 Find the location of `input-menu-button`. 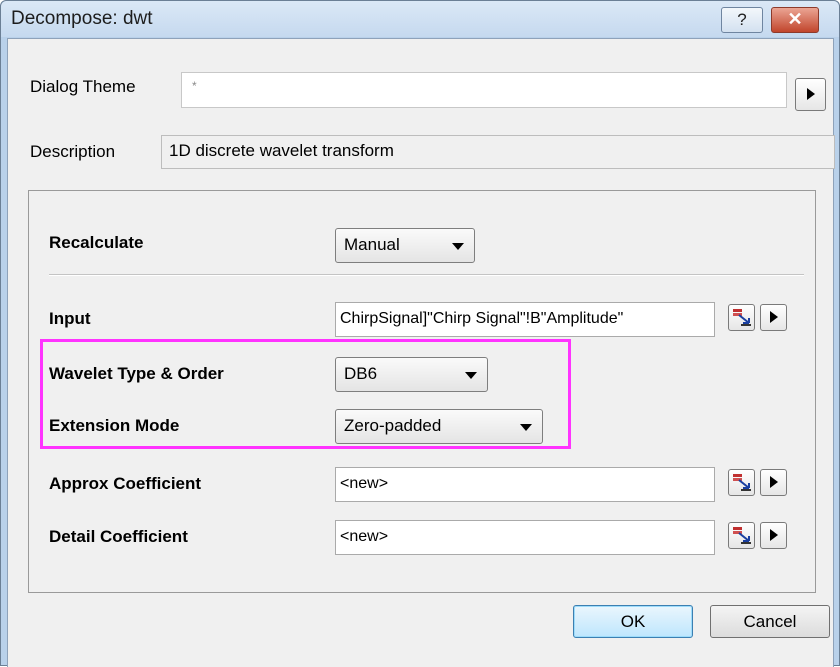

input-menu-button is located at coordinates (773, 317).